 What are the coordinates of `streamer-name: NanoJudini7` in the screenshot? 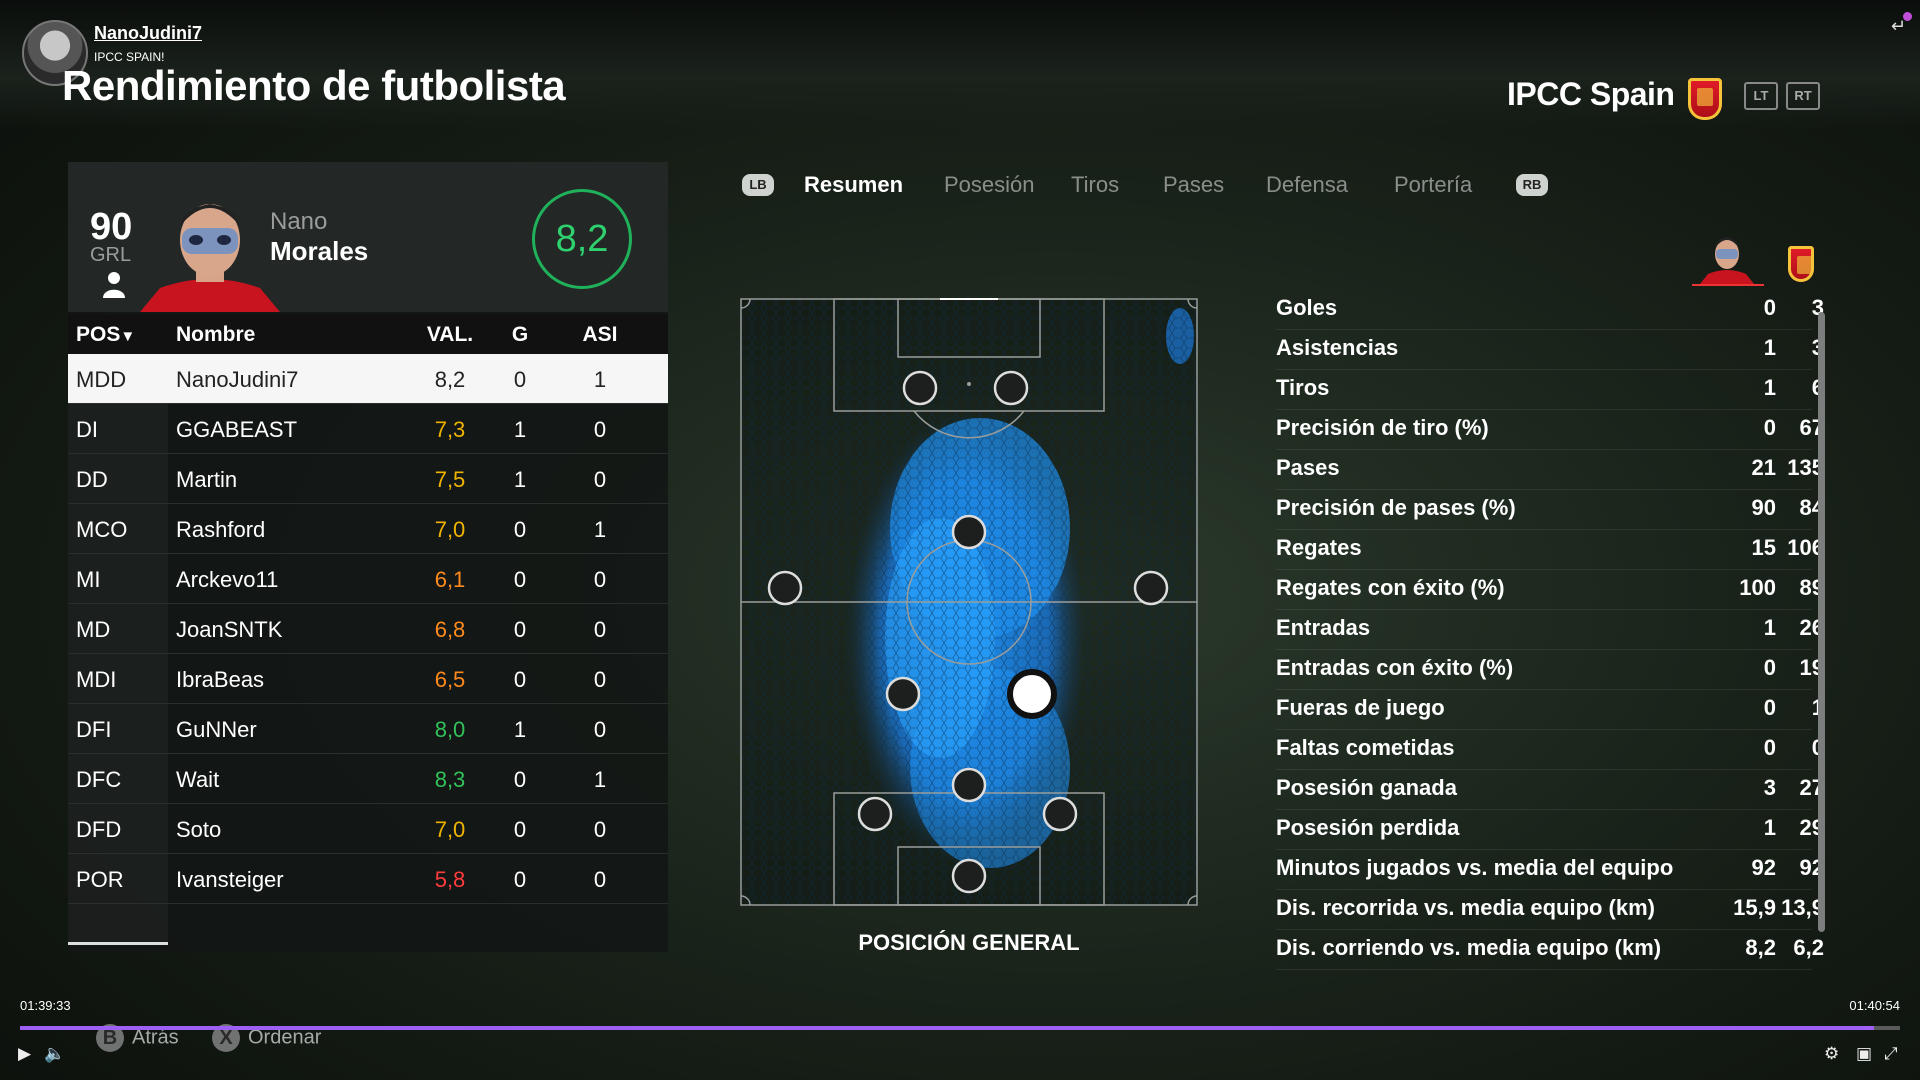 It's located at (148, 33).